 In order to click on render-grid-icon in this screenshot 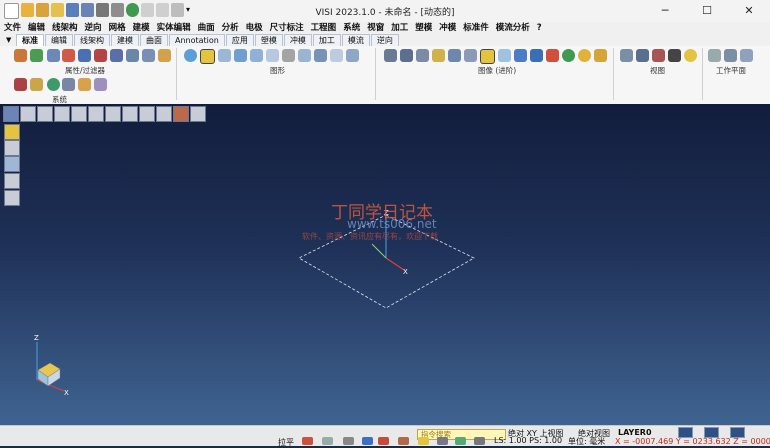, I will do `click(390, 55)`.